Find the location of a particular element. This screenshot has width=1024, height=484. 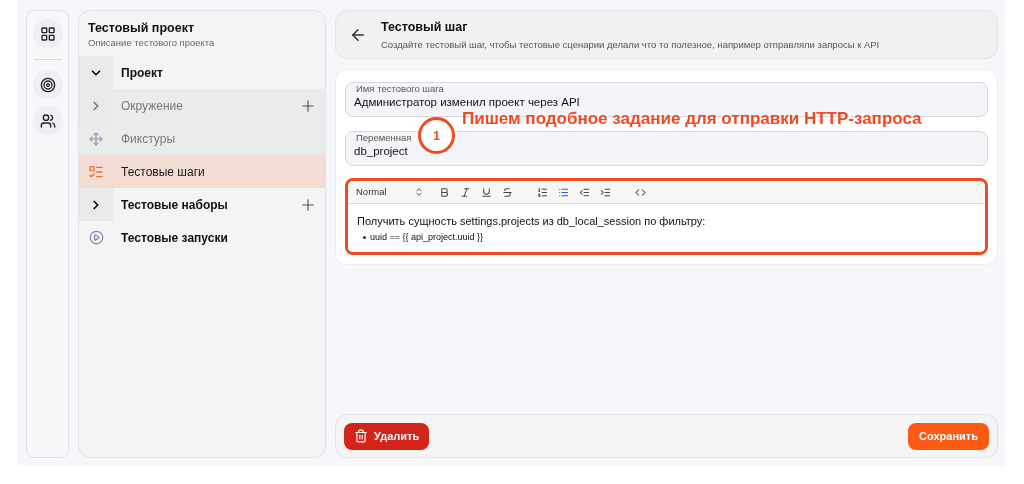

format-select: Normal is located at coordinates (390, 192).